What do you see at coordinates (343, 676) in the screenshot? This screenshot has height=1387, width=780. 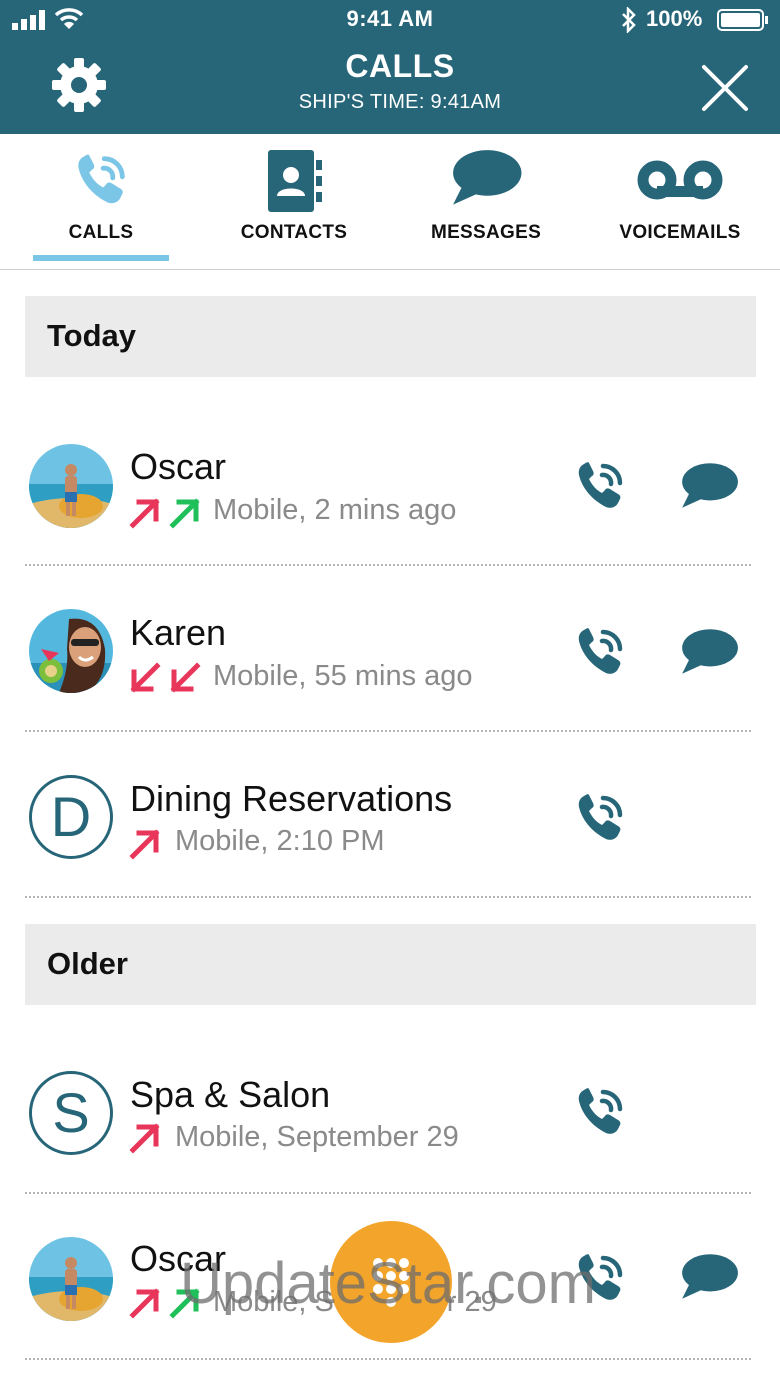 I see `call-detail: Mobile, 55 mins ago` at bounding box center [343, 676].